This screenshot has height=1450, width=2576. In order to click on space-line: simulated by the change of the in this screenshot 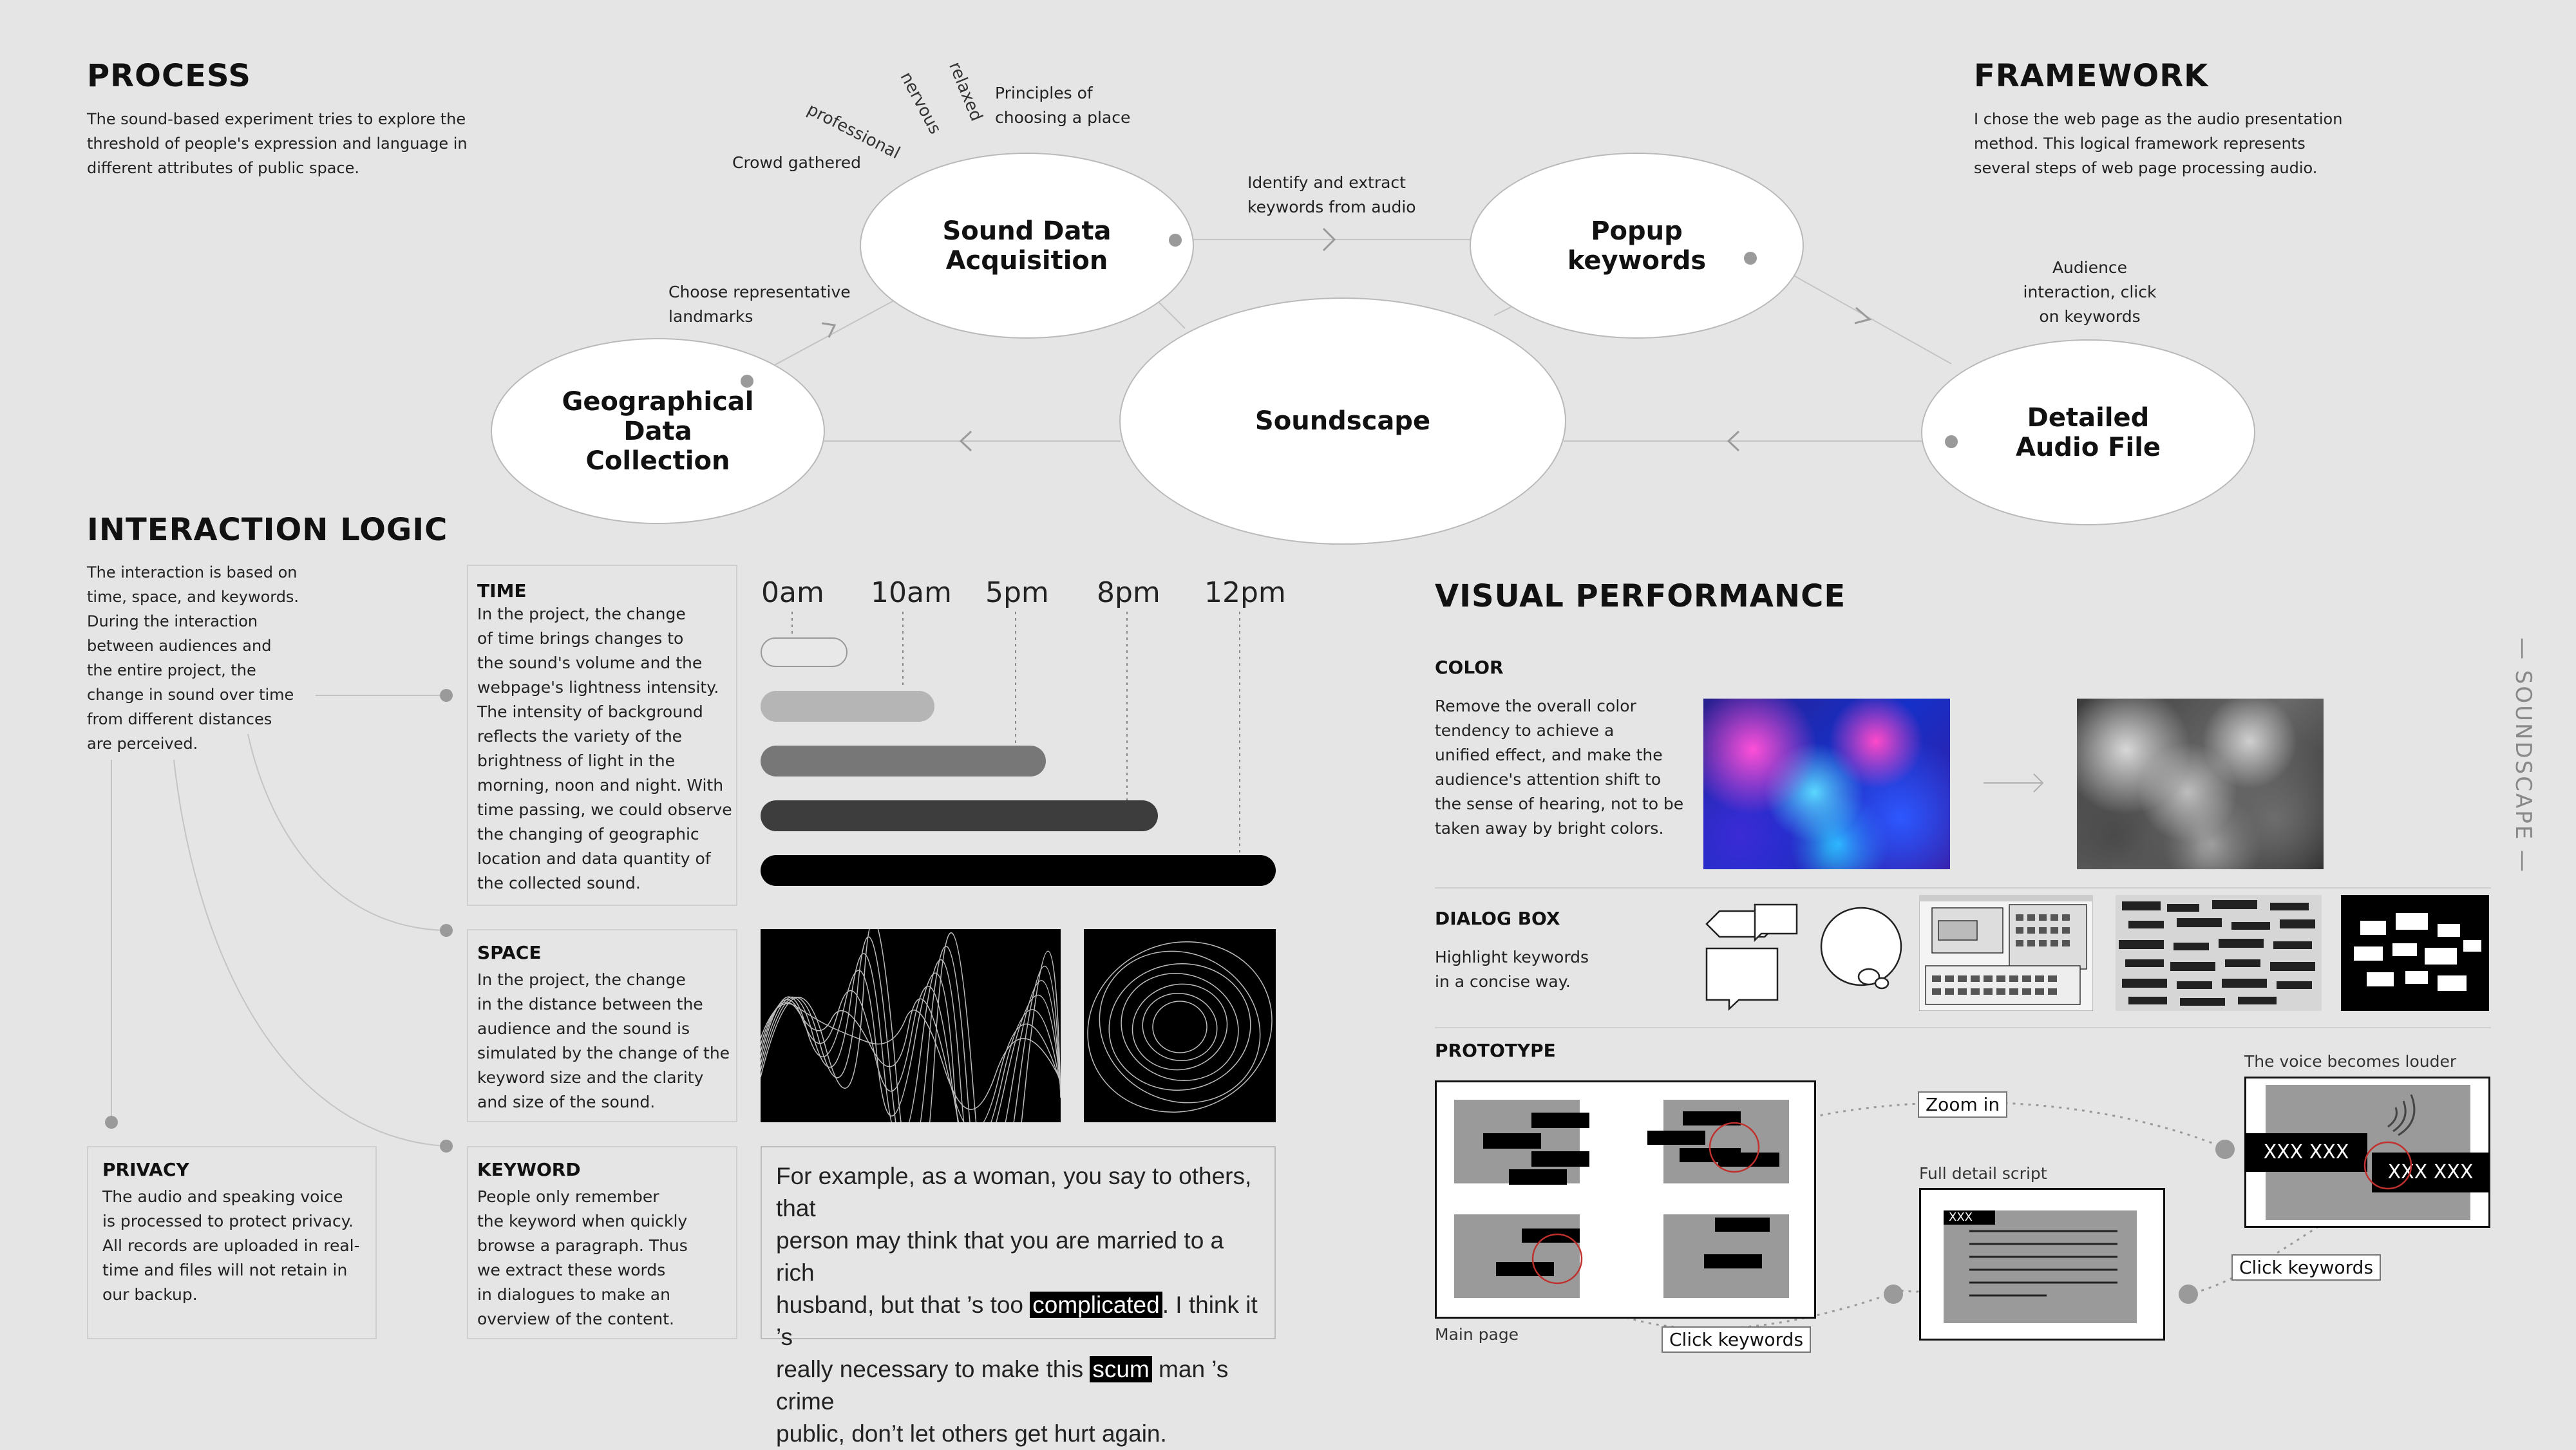, I will do `click(603, 1053)`.